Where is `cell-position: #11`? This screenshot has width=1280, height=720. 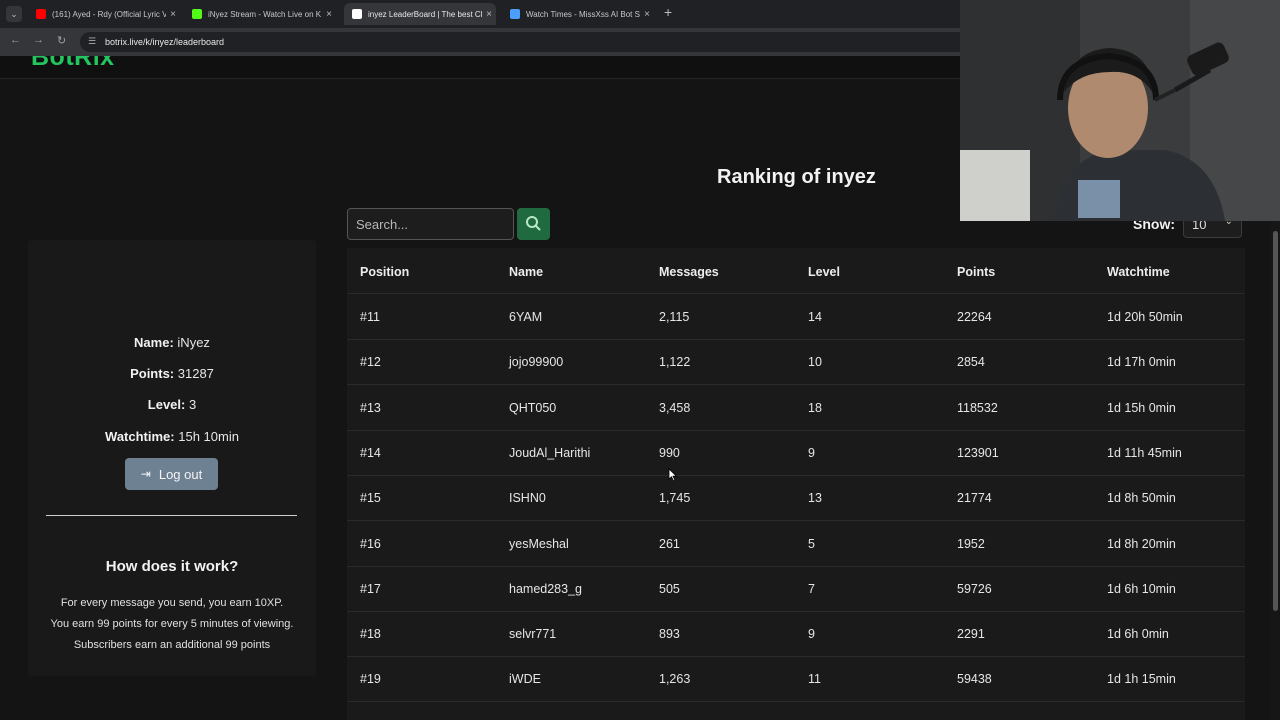
cell-position: #11 is located at coordinates (370, 317).